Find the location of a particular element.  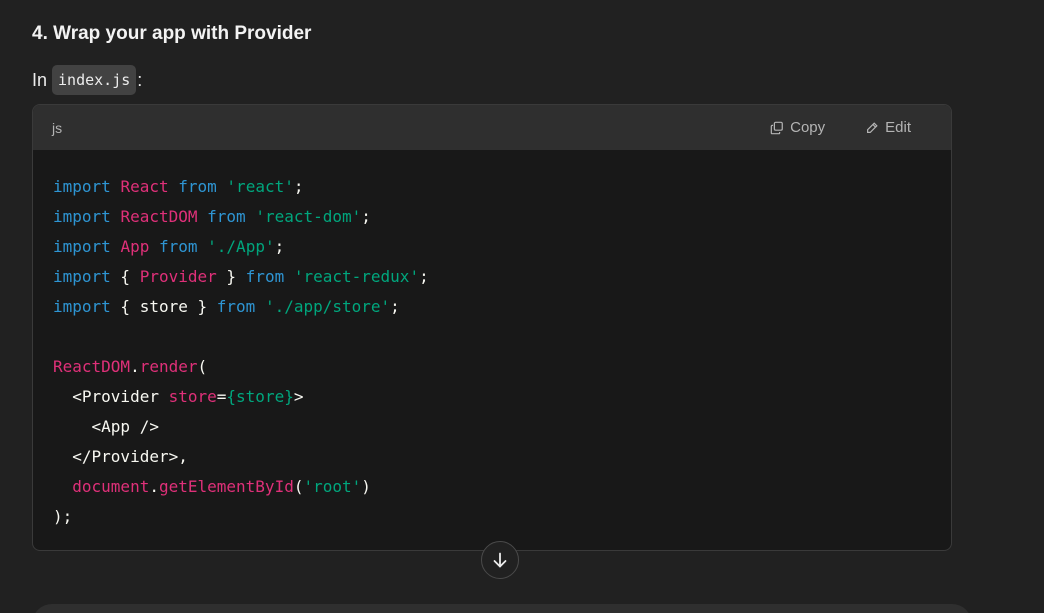

arrow-down-icon is located at coordinates (500, 560).